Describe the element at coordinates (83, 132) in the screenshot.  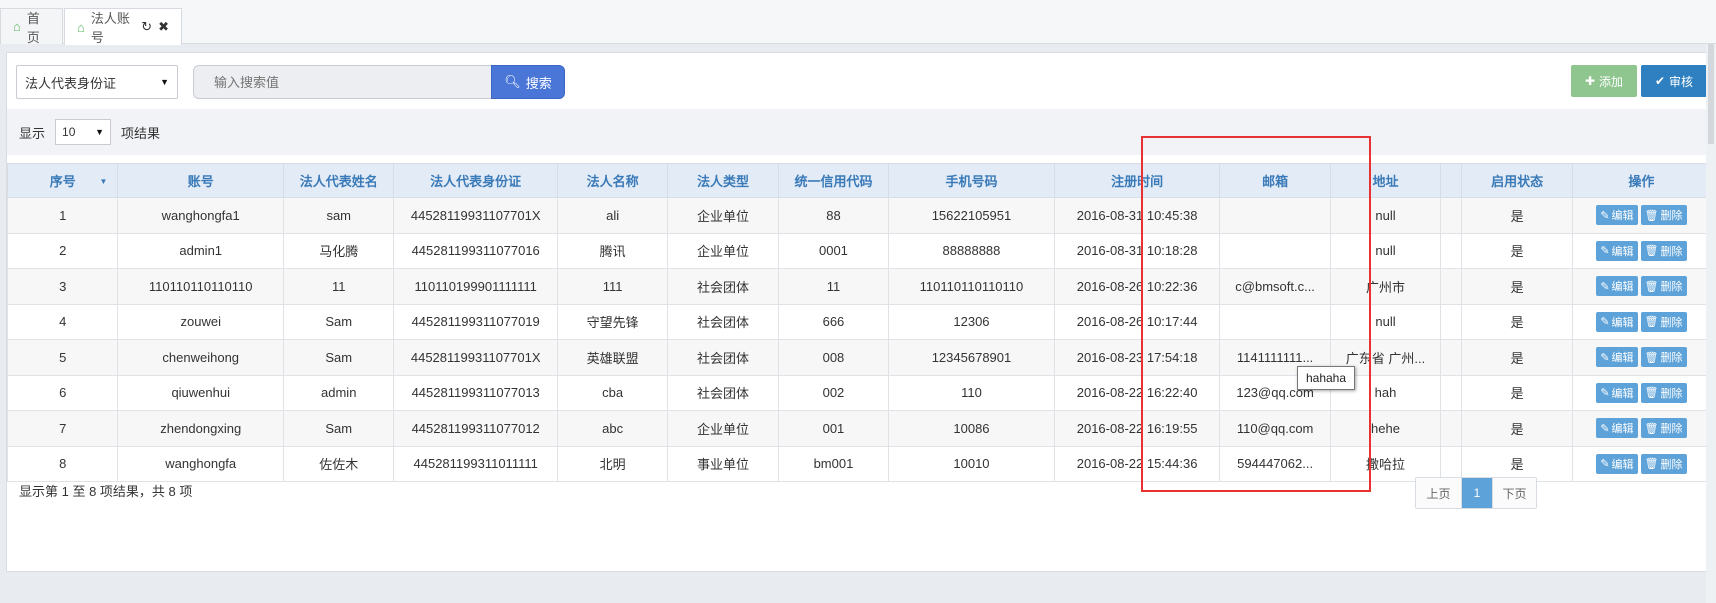
I see `page-size-select: 10 ▼` at that location.